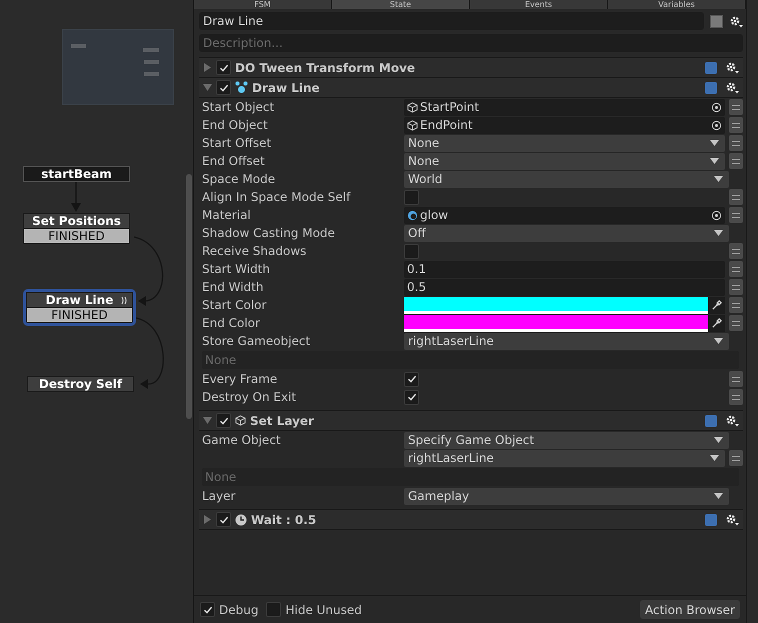 The image size is (758, 623). I want to click on hide-unused-checkbox, so click(274, 609).